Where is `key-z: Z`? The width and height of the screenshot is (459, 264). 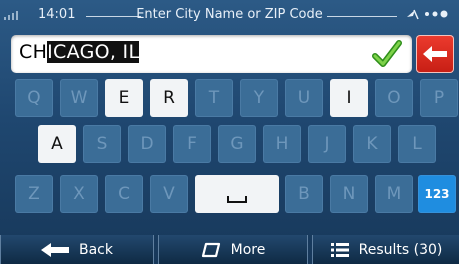 key-z: Z is located at coordinates (34, 194).